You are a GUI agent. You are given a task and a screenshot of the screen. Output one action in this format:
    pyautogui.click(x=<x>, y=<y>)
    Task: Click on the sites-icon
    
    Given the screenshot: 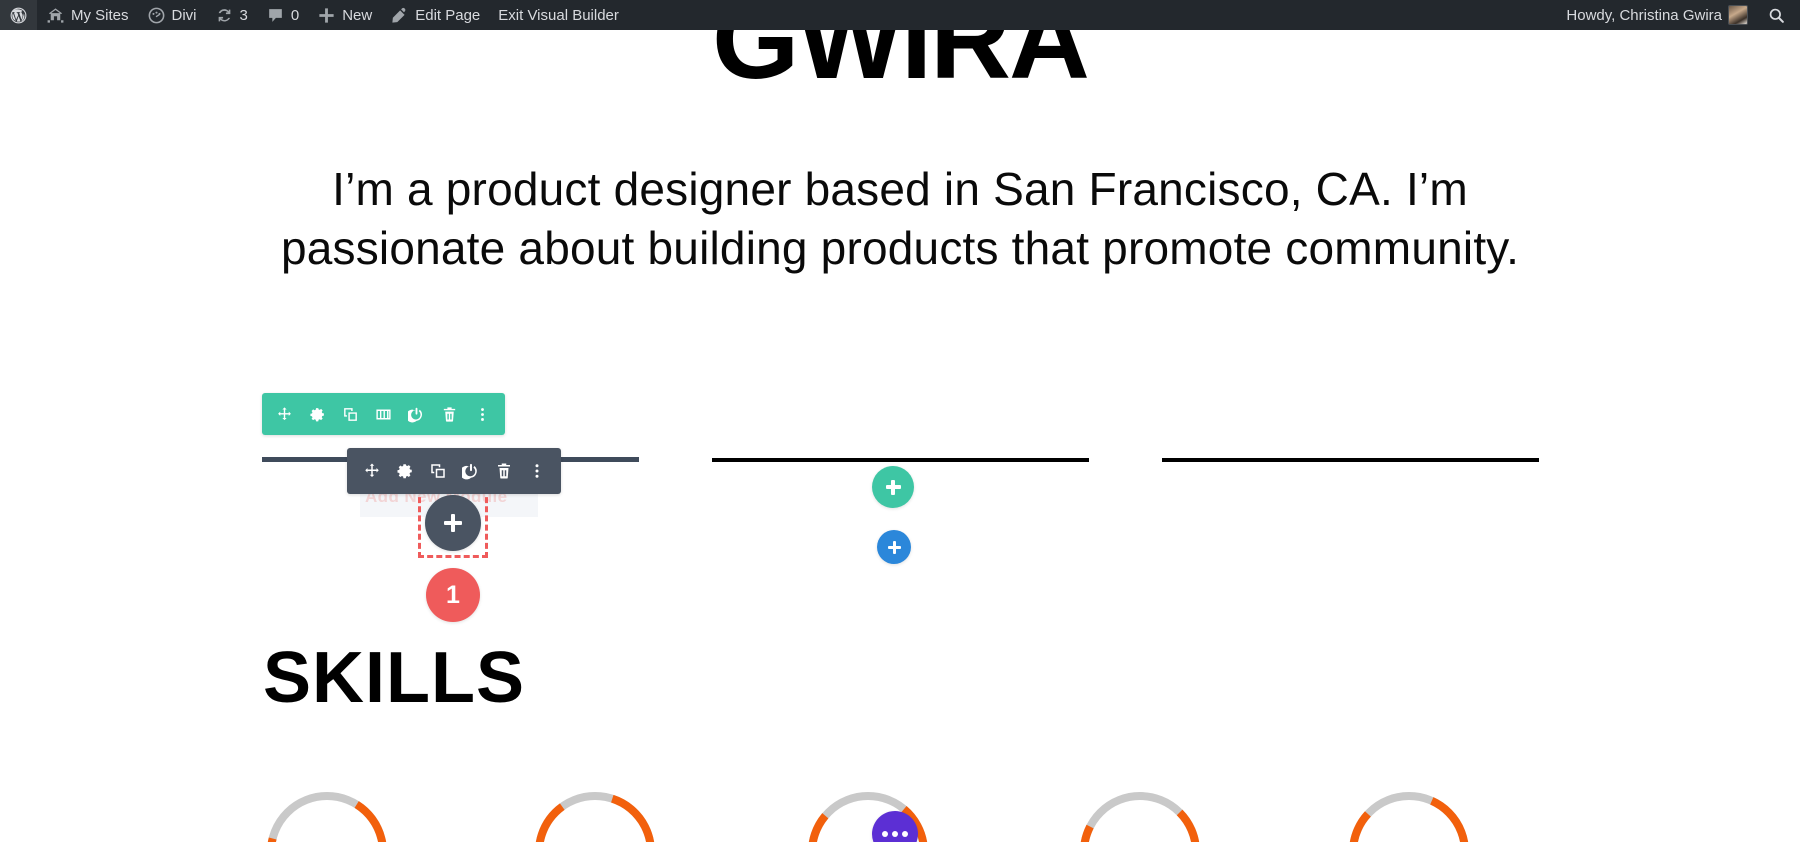 What is the action you would take?
    pyautogui.click(x=55, y=15)
    